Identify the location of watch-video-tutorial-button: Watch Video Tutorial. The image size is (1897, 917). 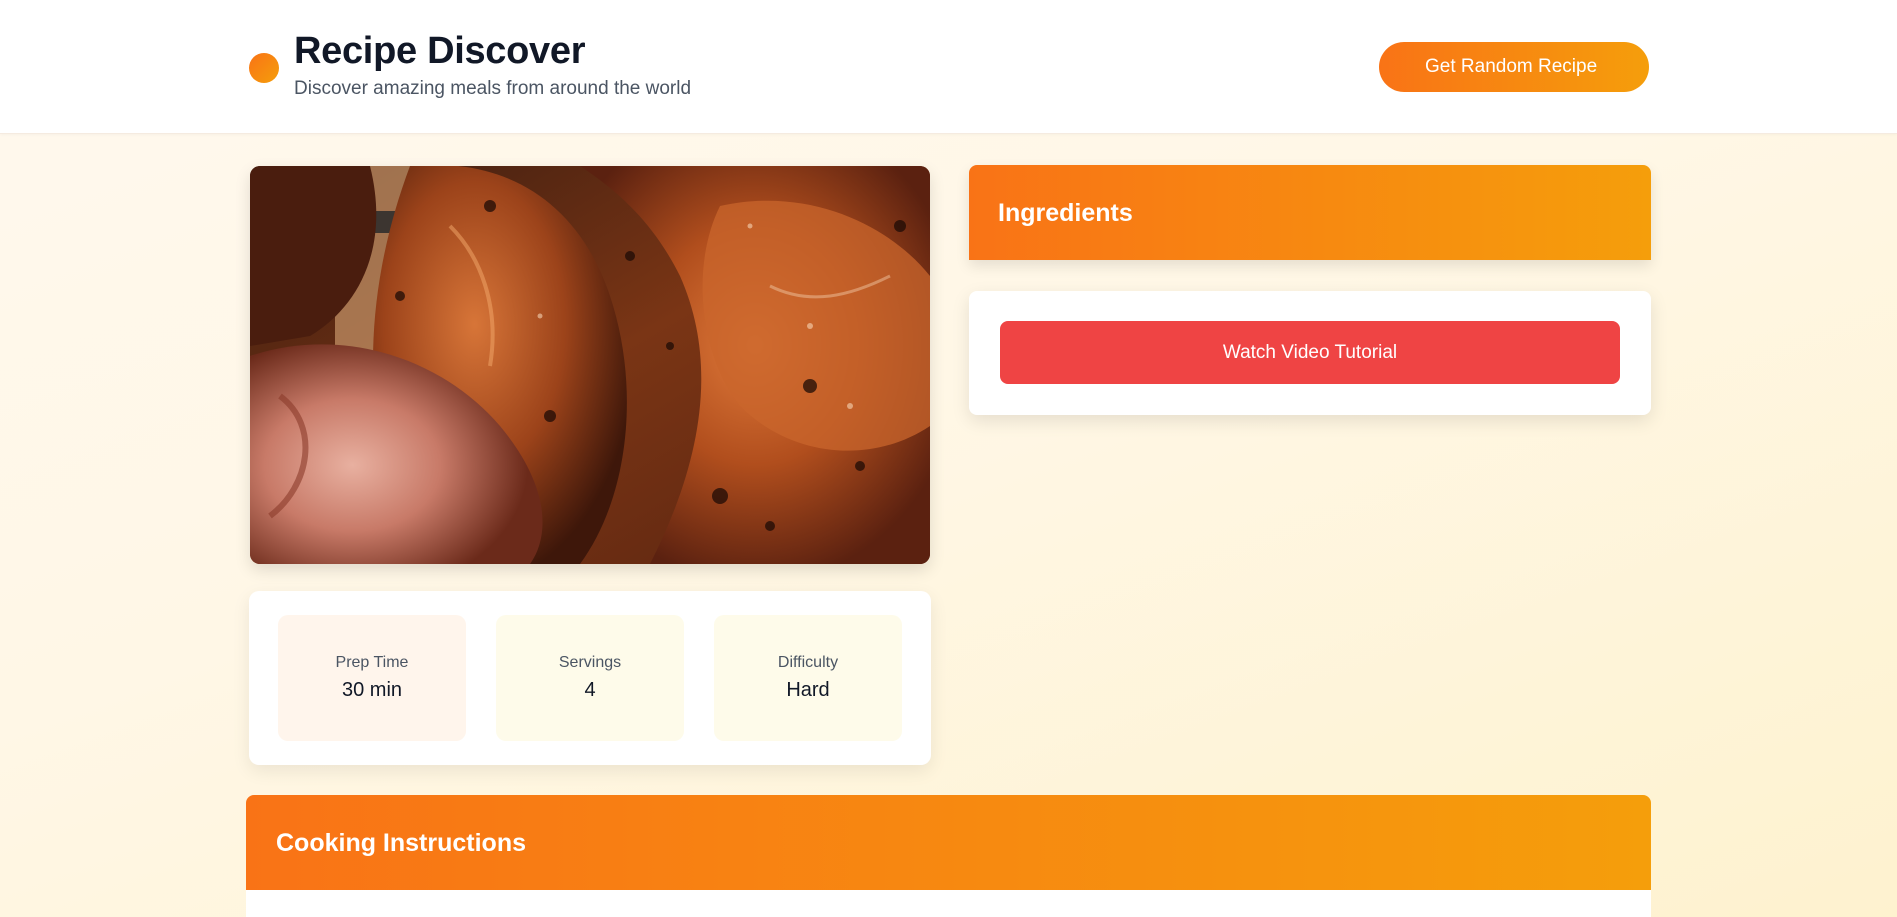
(1310, 352).